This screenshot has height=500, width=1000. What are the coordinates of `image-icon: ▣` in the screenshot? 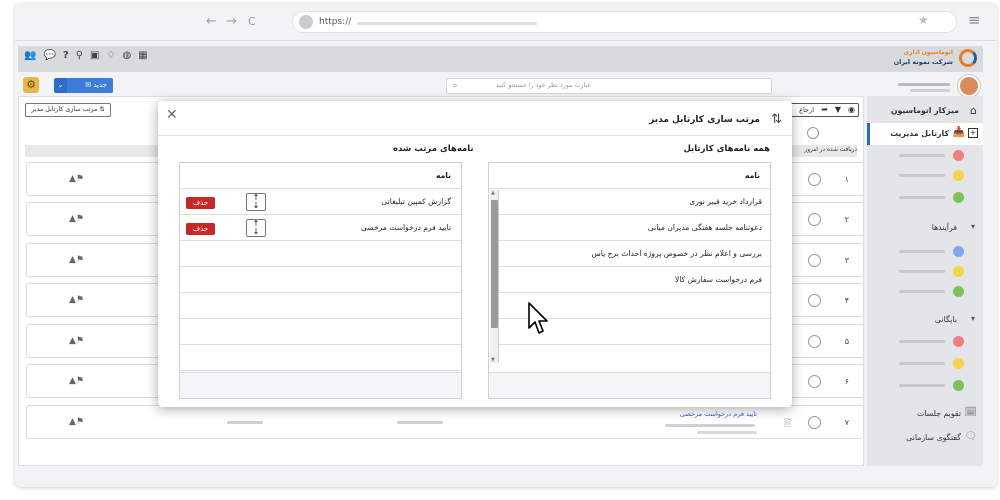 It's located at (94, 55).